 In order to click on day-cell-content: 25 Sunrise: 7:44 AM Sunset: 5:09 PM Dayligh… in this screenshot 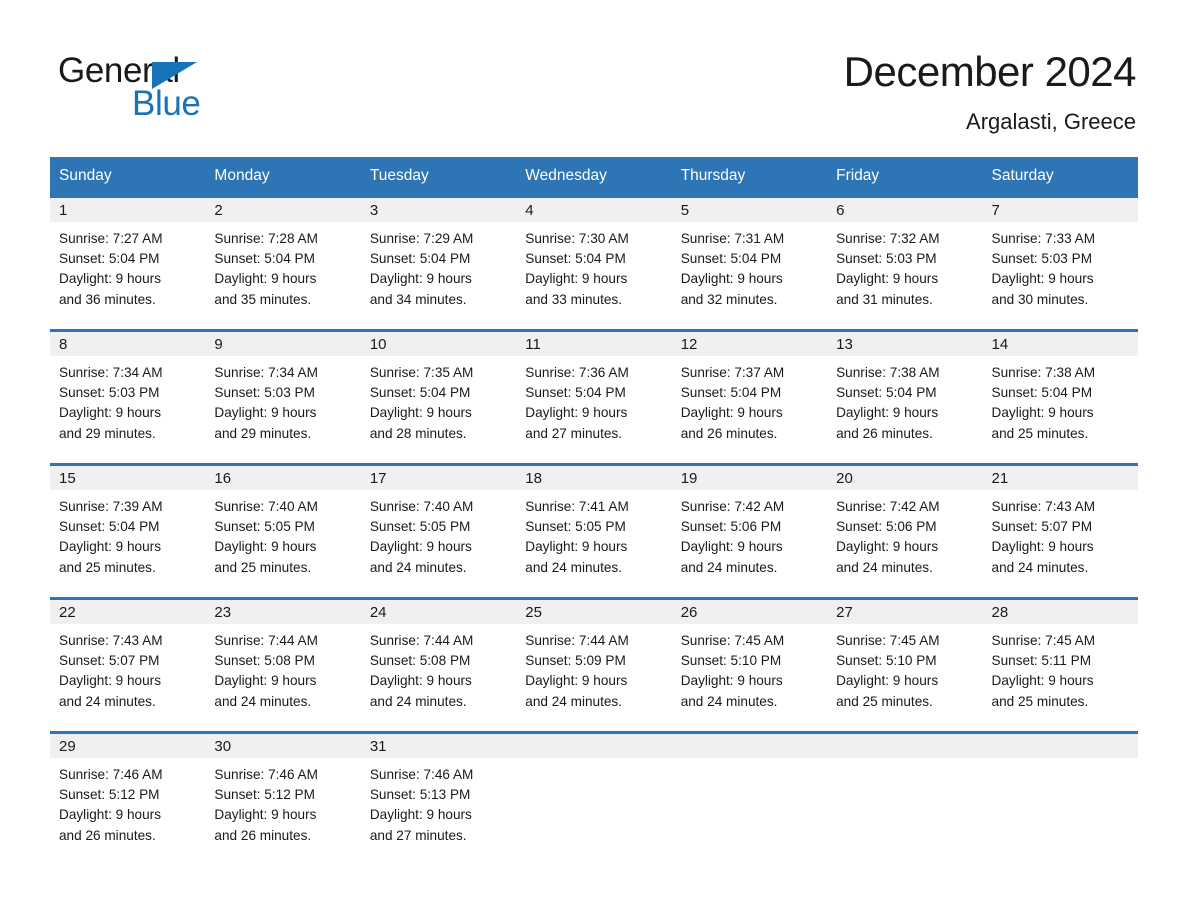, I will do `click(594, 665)`.